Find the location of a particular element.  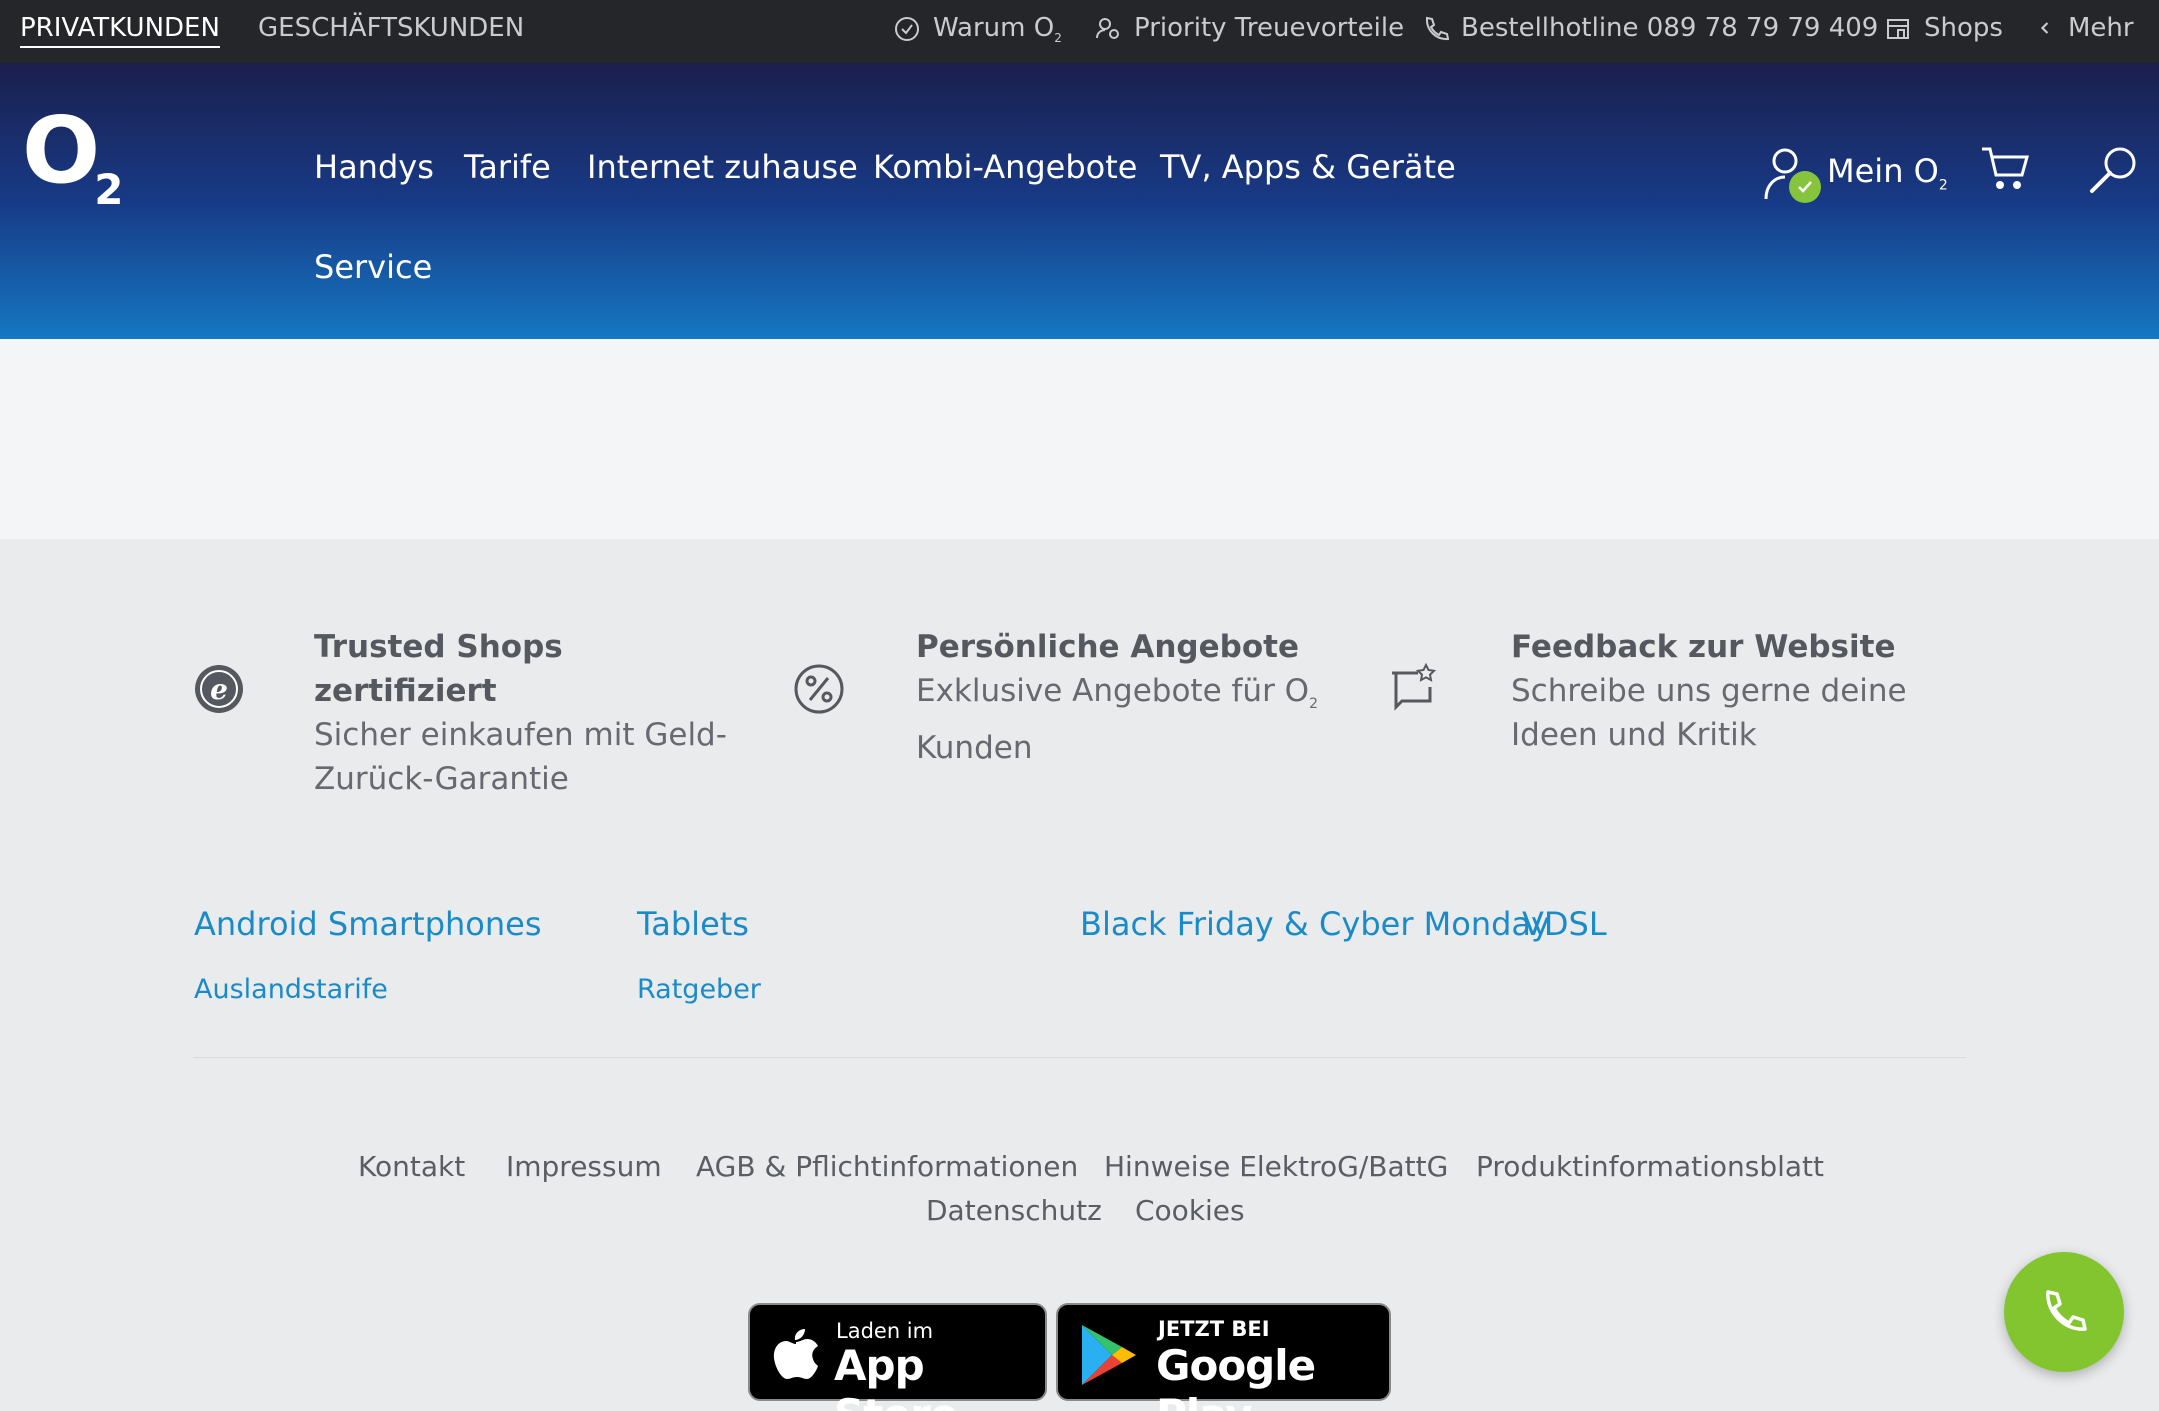

segment-geschaeftskunden: GESCHÄFTSKUNDEN is located at coordinates (391, 28).